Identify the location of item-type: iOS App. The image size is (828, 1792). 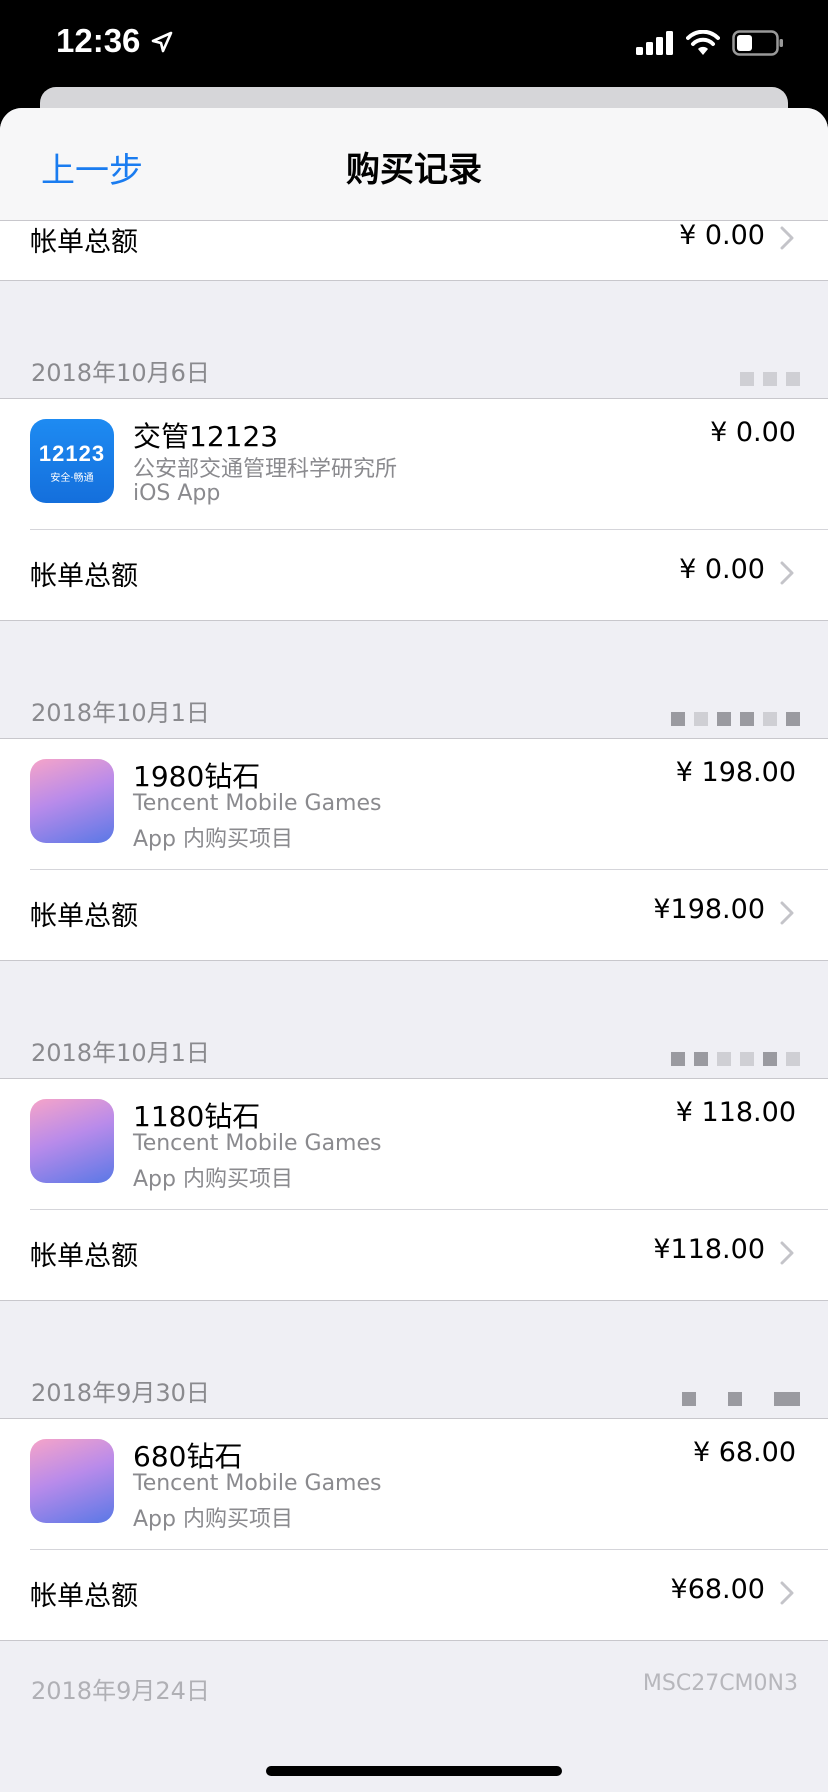
(177, 493).